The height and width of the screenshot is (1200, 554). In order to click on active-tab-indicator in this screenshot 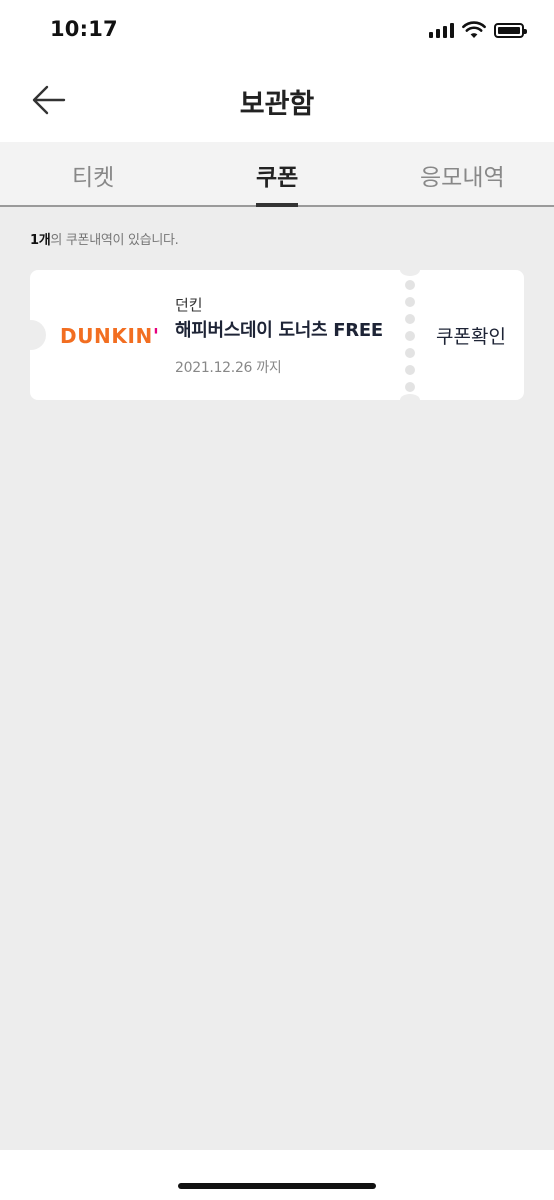, I will do `click(277, 205)`.